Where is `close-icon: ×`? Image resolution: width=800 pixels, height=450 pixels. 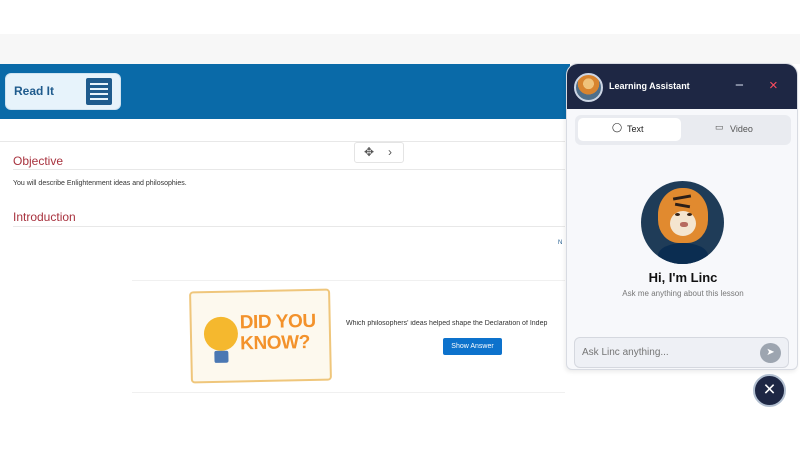
close-icon: × is located at coordinates (773, 85).